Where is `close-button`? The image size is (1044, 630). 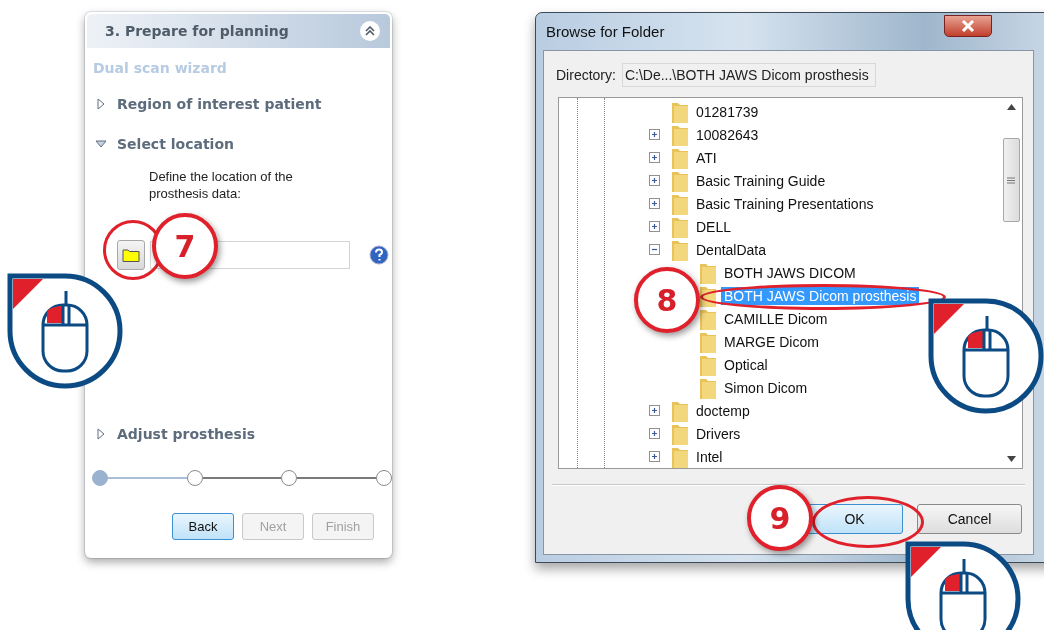 close-button is located at coordinates (968, 25).